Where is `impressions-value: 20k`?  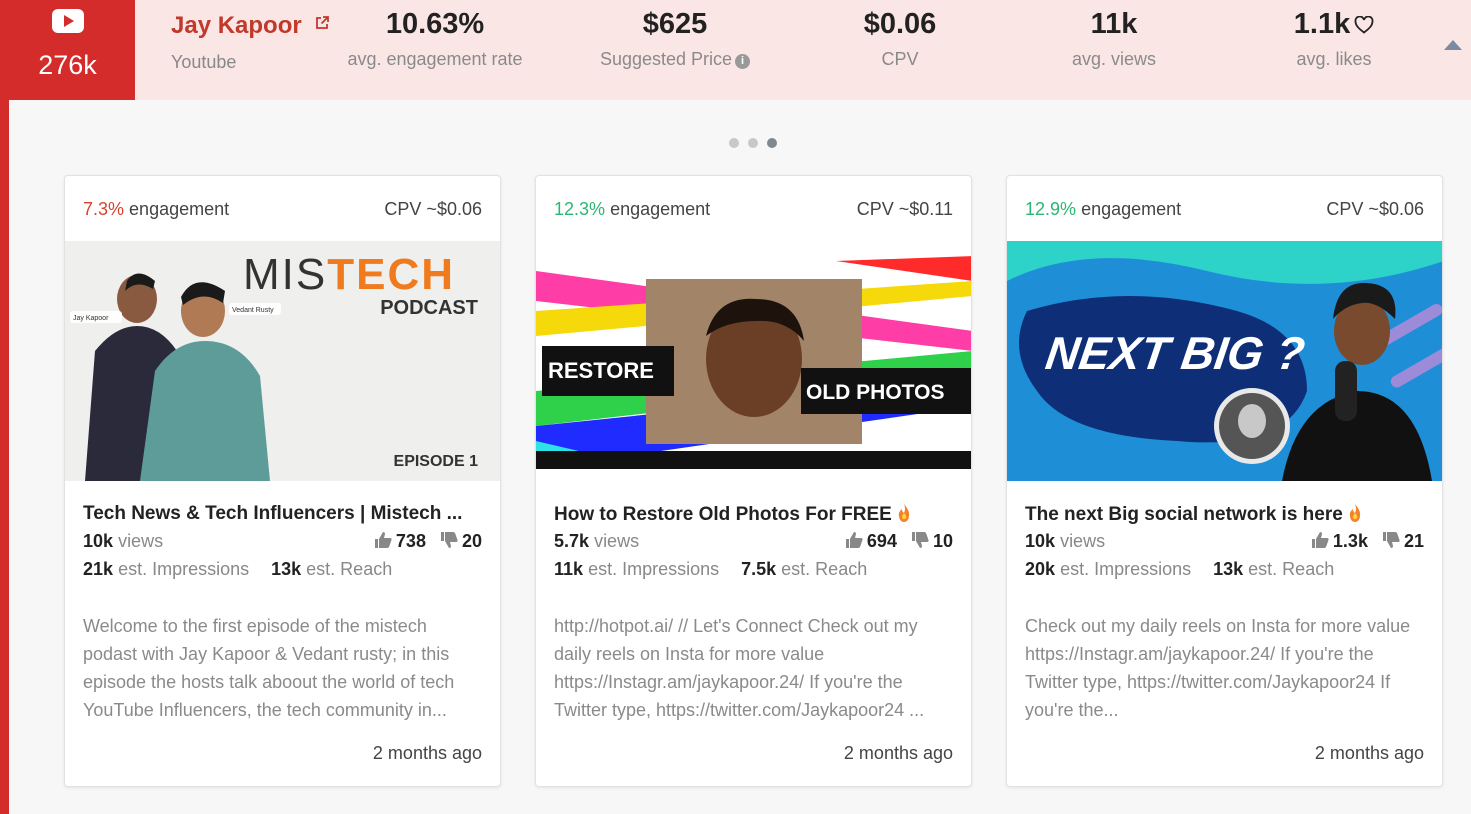
impressions-value: 20k is located at coordinates (1040, 569).